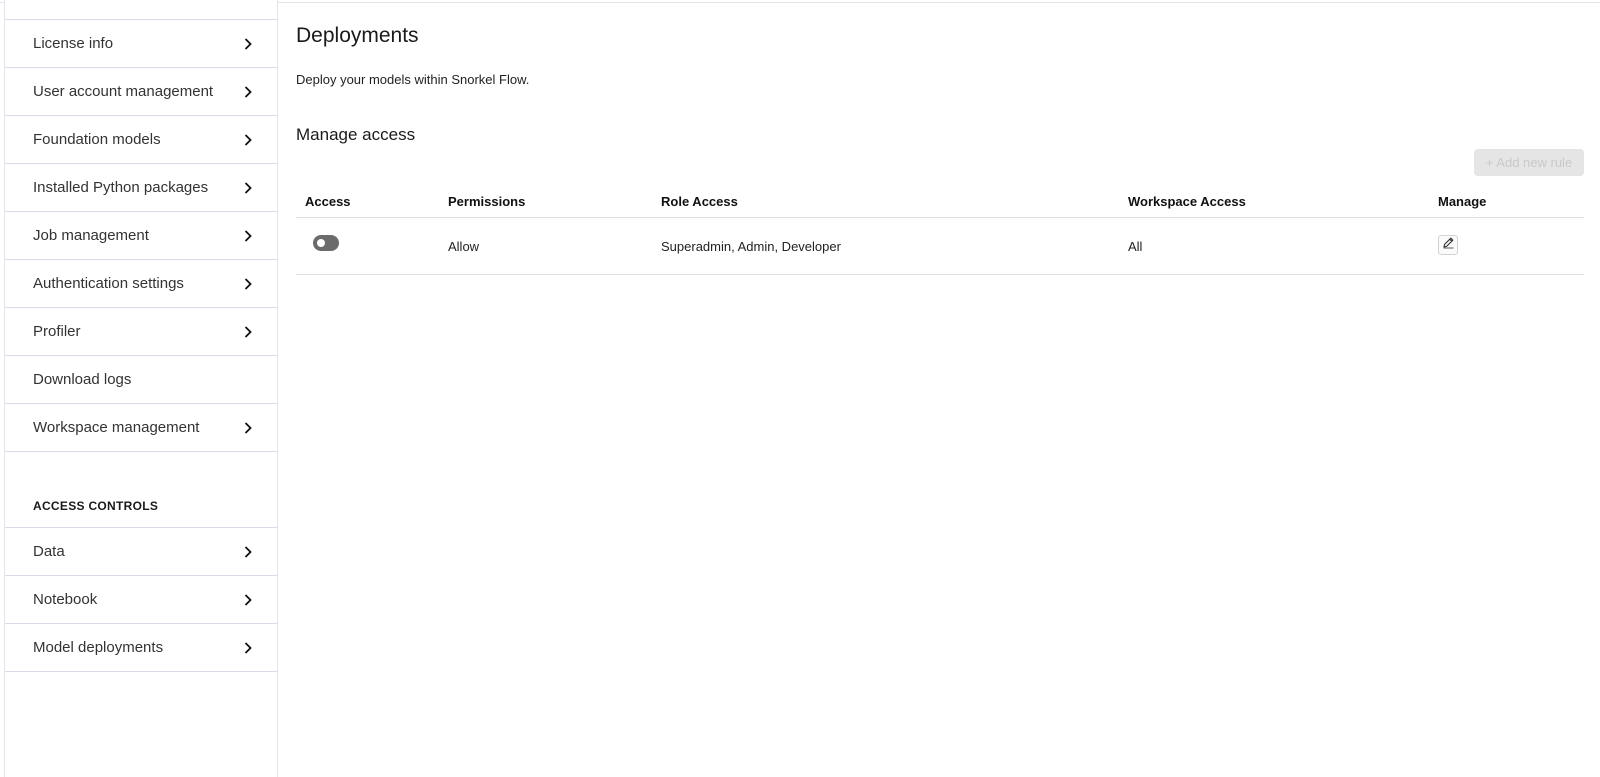  What do you see at coordinates (116, 427) in the screenshot?
I see `sidebar-item-label: Workspace management` at bounding box center [116, 427].